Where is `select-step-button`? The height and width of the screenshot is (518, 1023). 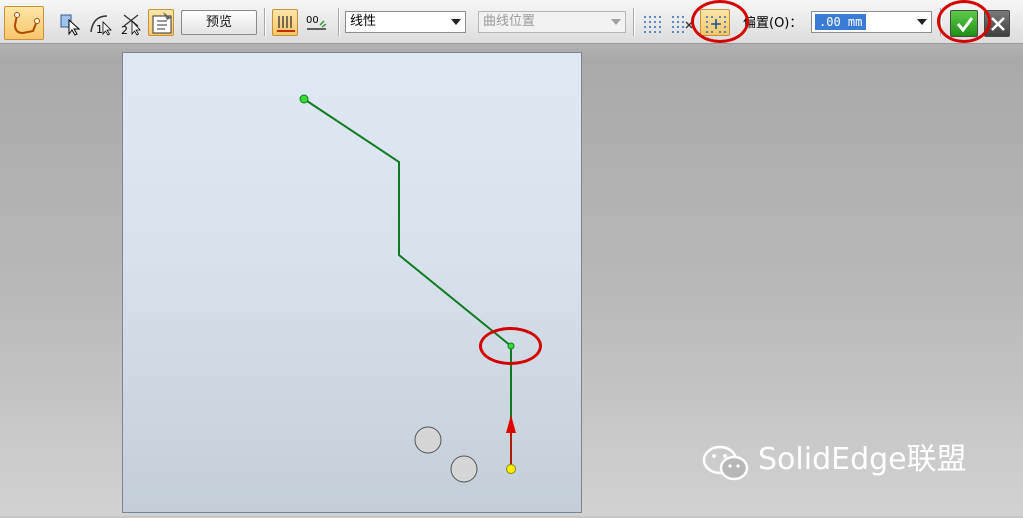 select-step-button is located at coordinates (69, 22).